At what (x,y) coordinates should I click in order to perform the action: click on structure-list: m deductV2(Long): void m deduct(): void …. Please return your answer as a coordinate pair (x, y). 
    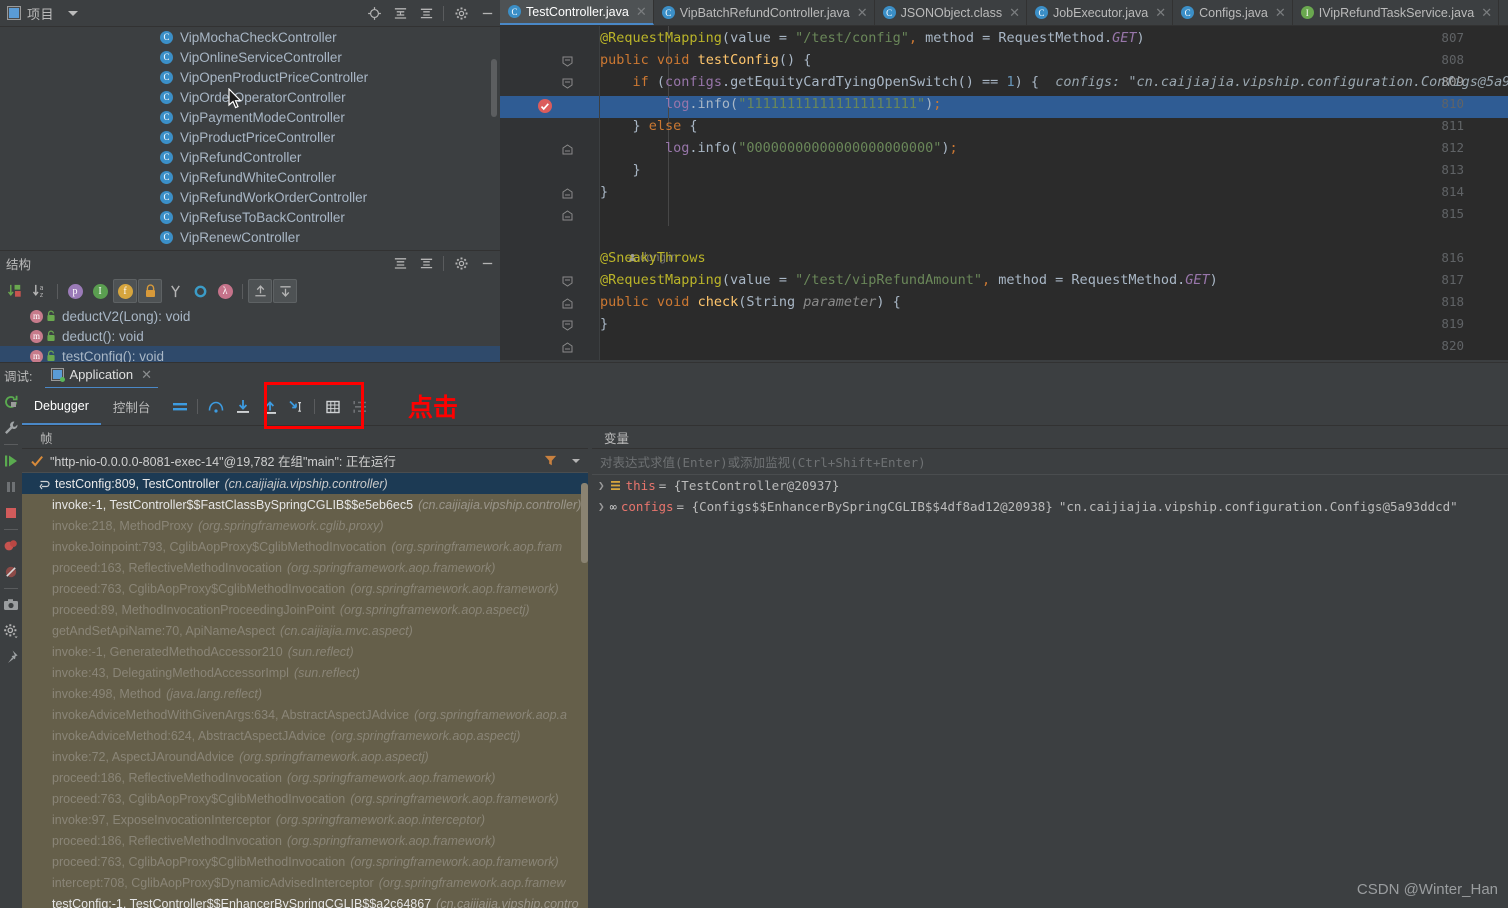
    Looking at the image, I should click on (250, 334).